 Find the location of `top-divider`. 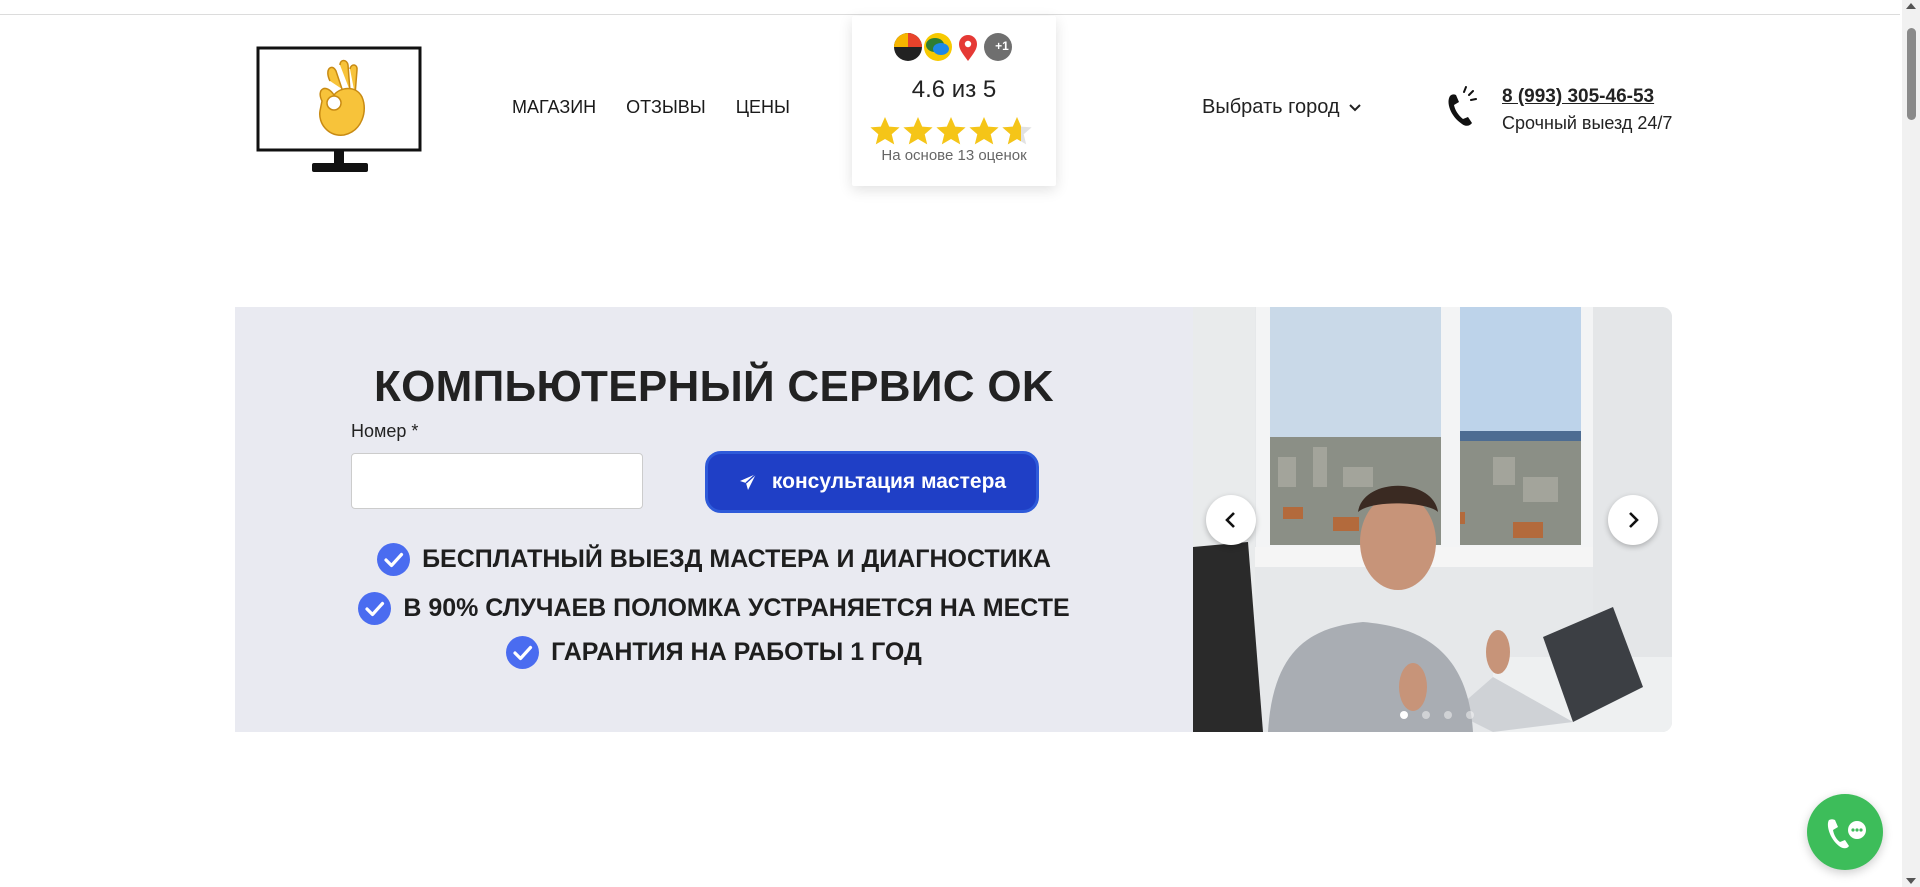

top-divider is located at coordinates (950, 14).